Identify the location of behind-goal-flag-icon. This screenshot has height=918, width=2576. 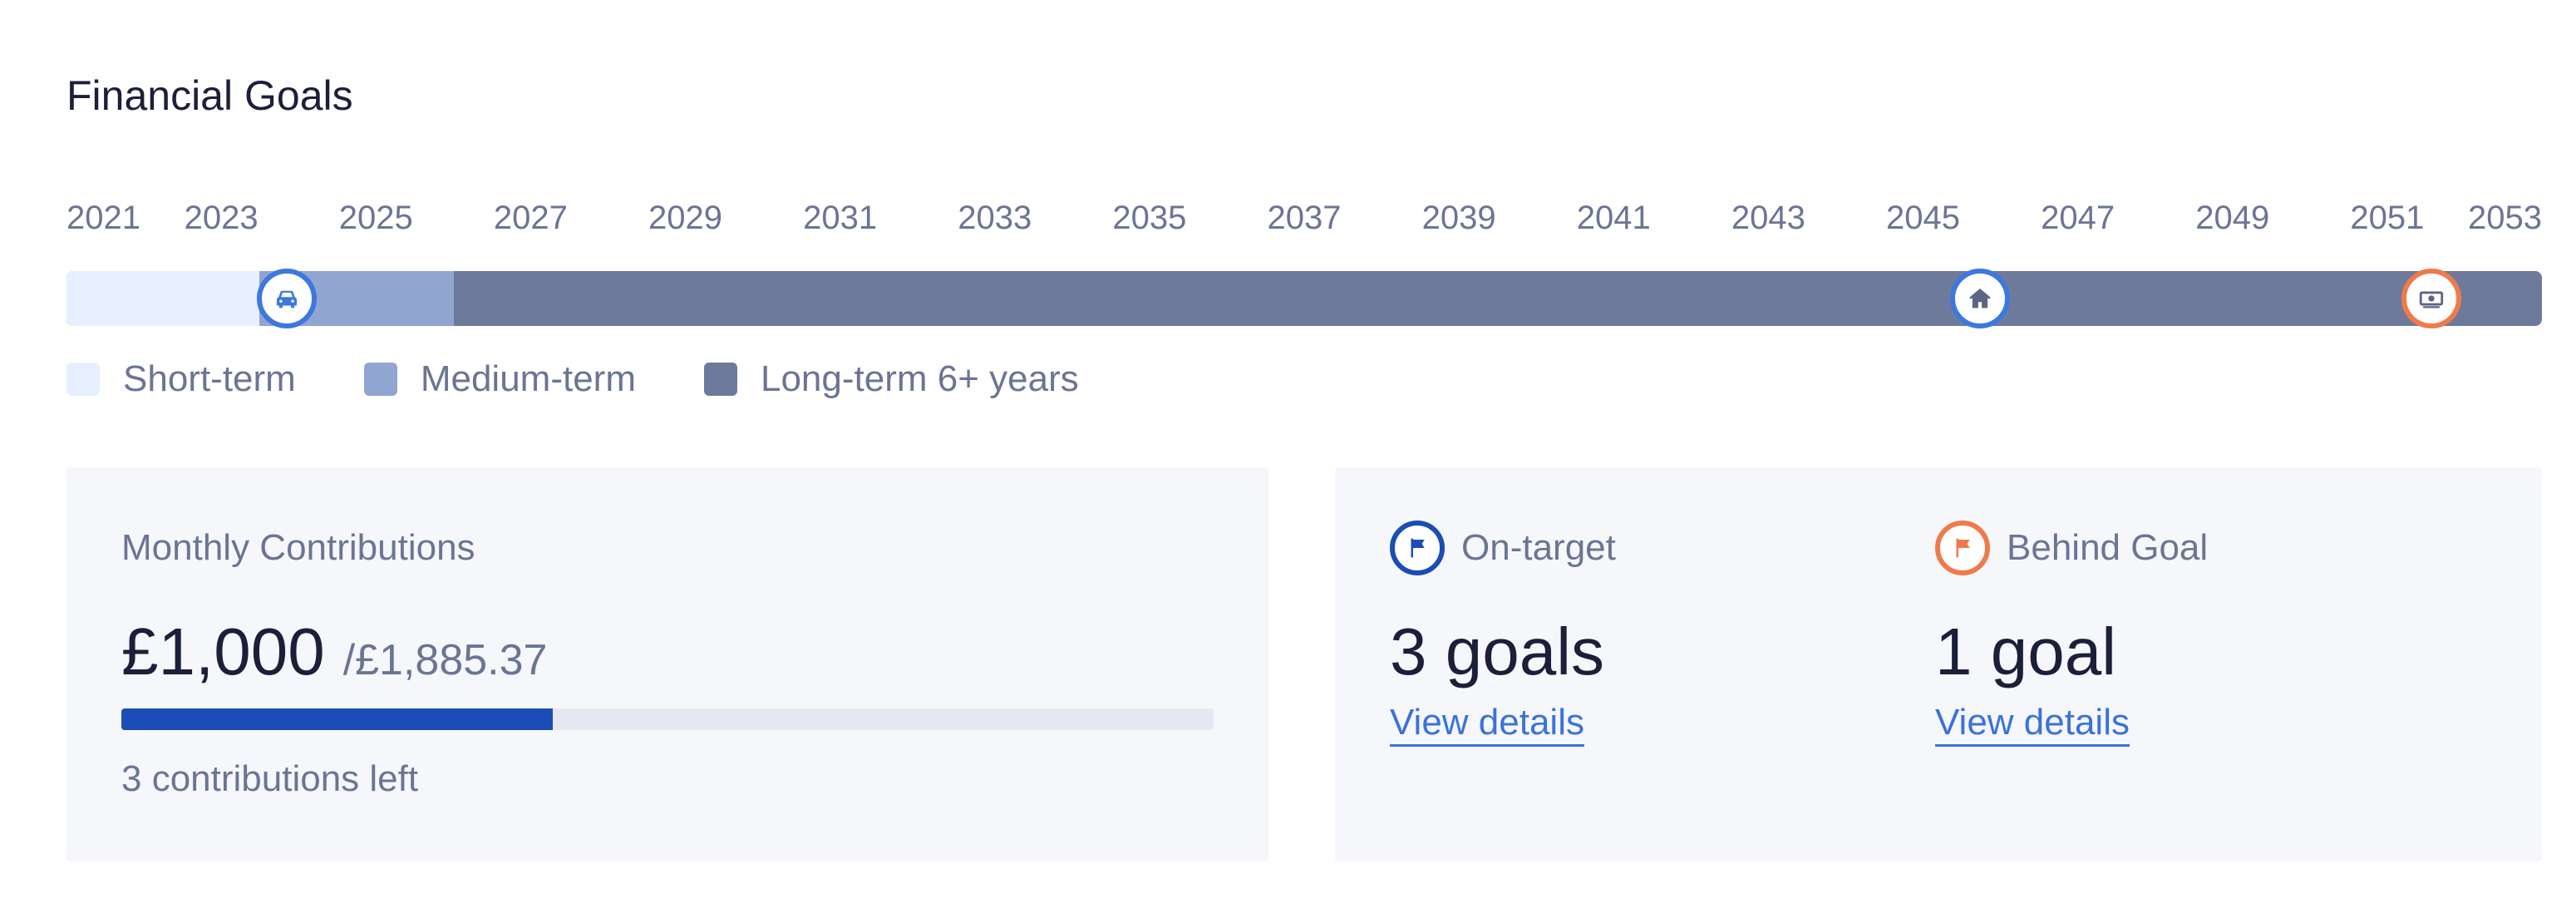
(1962, 548).